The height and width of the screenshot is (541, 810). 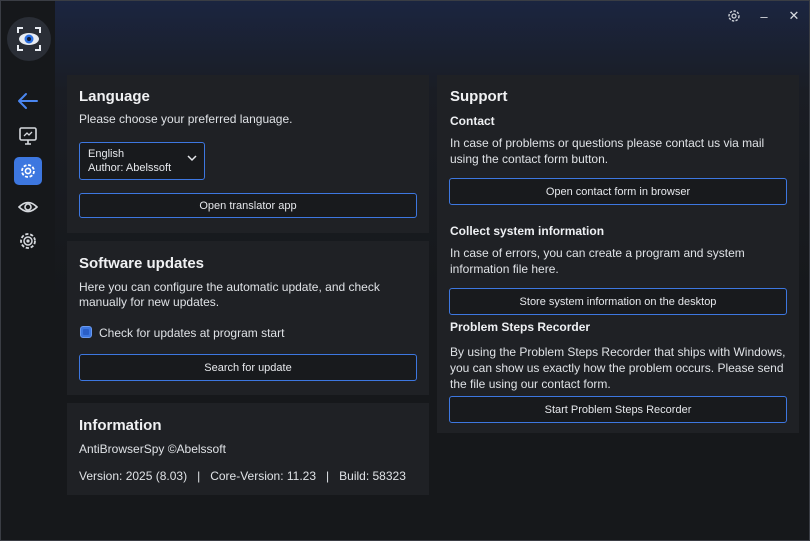 What do you see at coordinates (186, 119) in the screenshot?
I see `language-description: Please choose your preferred language.` at bounding box center [186, 119].